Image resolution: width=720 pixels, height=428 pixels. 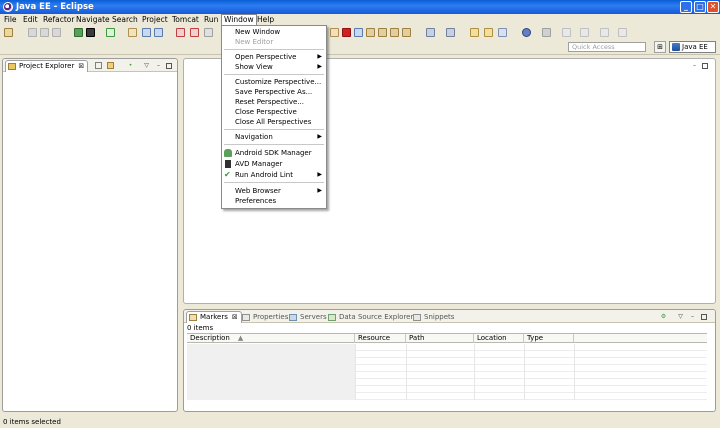 What do you see at coordinates (274, 137) in the screenshot?
I see `menu-item-navigation: Navigation ▶` at bounding box center [274, 137].